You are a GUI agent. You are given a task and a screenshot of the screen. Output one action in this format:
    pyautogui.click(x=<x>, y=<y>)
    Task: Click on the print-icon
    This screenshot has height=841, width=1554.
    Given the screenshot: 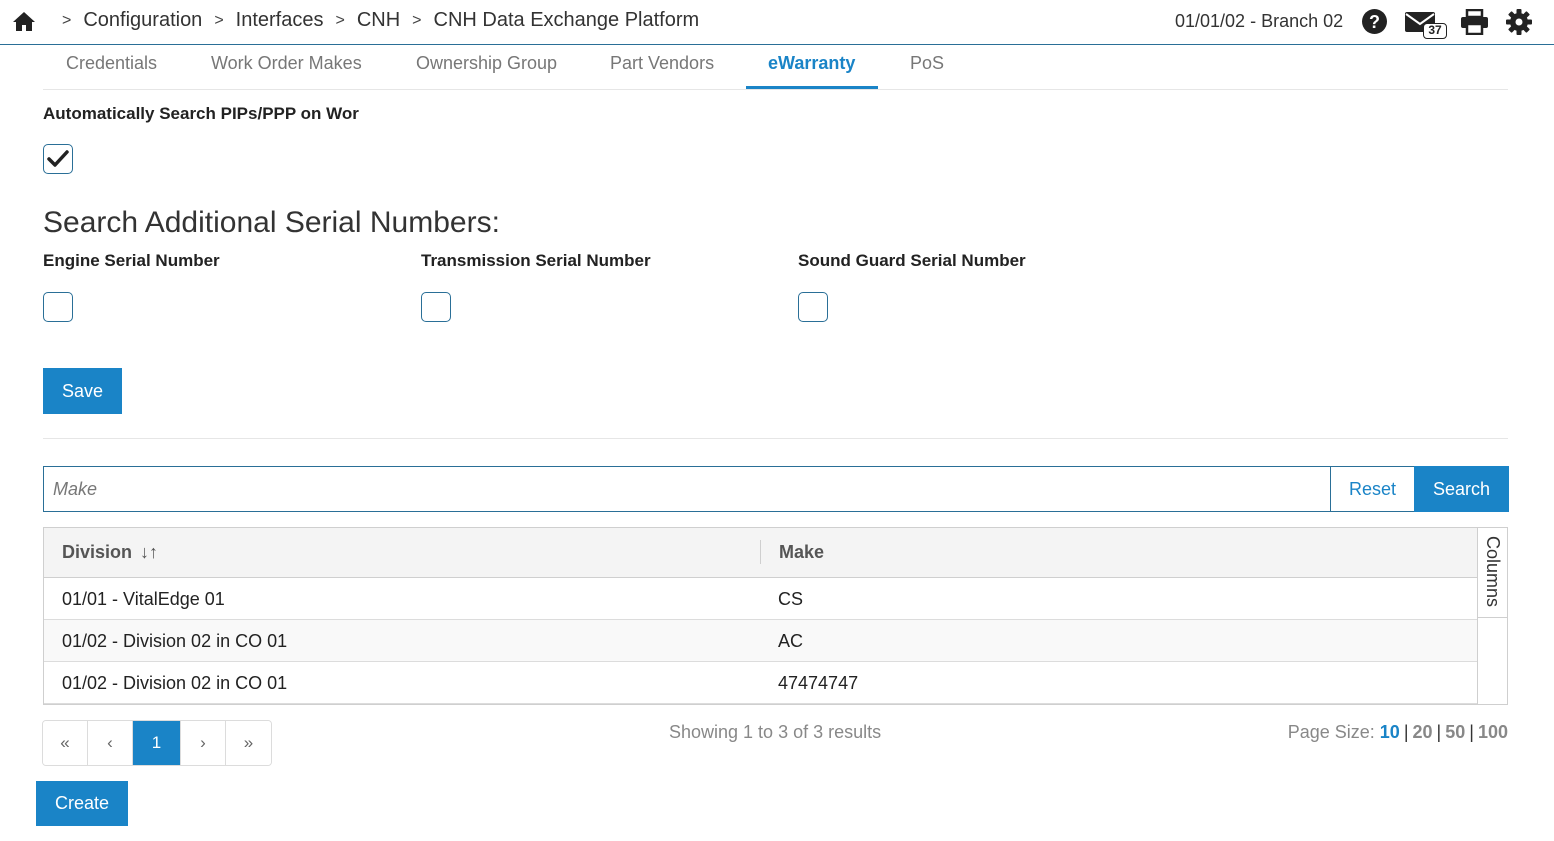 What is the action you would take?
    pyautogui.click(x=1474, y=22)
    